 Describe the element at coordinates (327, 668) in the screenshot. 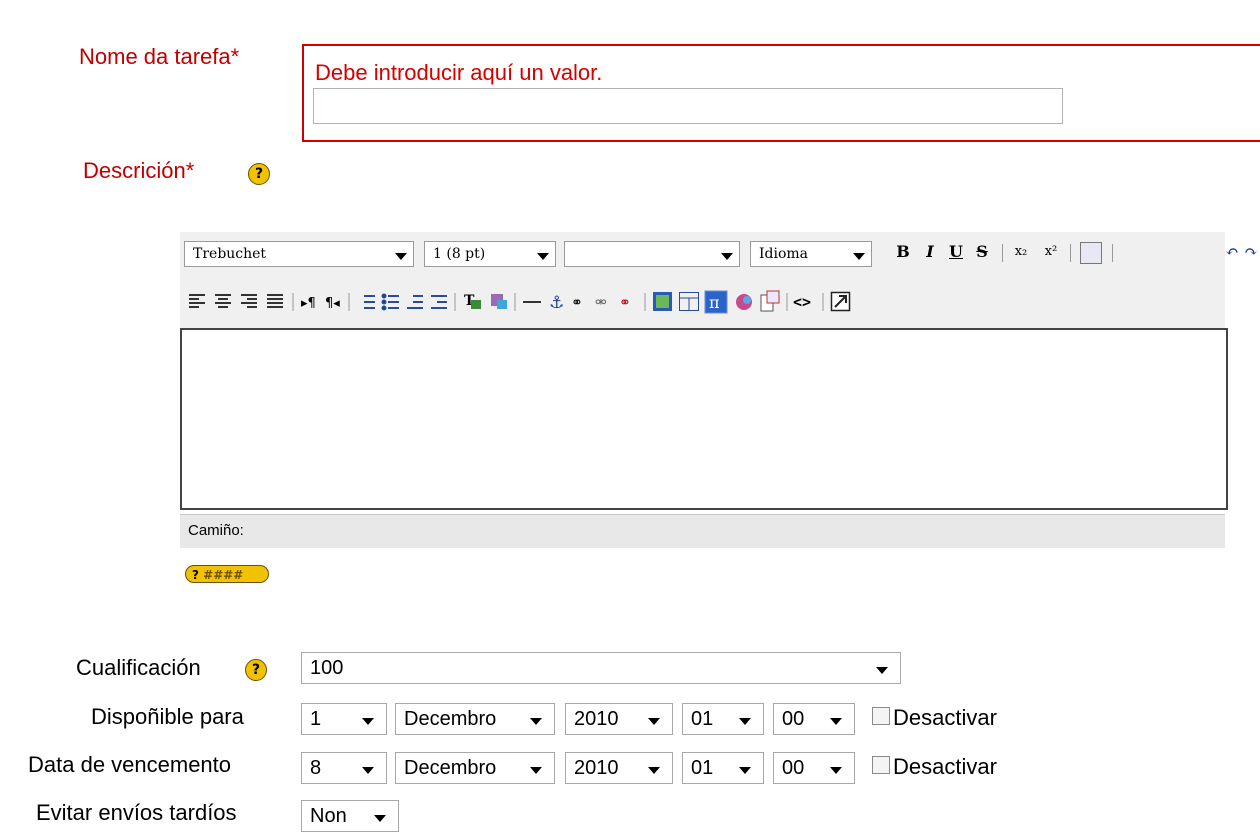

I see `grade-value: 100` at that location.